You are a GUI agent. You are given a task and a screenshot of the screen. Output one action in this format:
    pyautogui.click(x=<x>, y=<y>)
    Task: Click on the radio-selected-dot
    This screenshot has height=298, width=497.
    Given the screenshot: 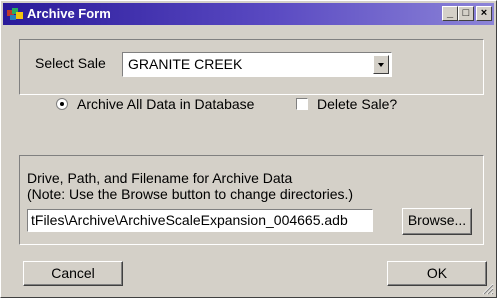 What is the action you would take?
    pyautogui.click(x=62, y=104)
    